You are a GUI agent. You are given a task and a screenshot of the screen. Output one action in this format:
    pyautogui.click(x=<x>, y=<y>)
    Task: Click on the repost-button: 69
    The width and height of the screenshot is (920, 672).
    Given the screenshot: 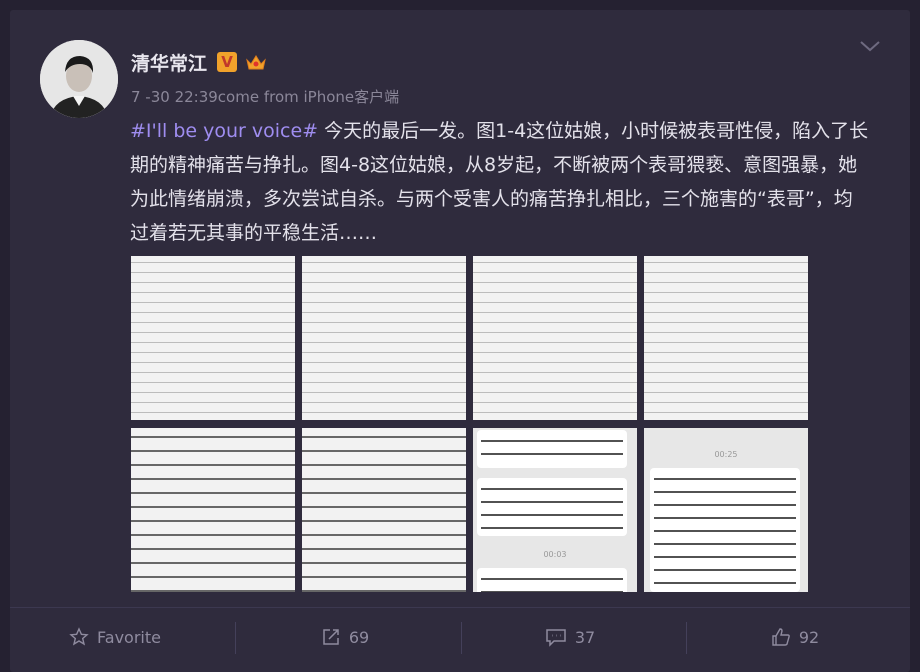 What is the action you would take?
    pyautogui.click(x=345, y=637)
    